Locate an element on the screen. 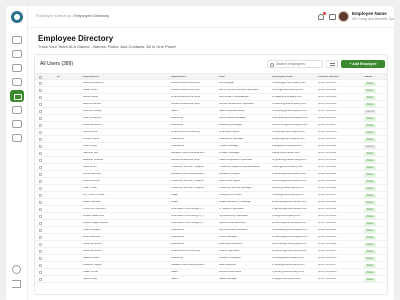 The image size is (400, 300). table-cell: Data Scientist is located at coordinates (227, 265).